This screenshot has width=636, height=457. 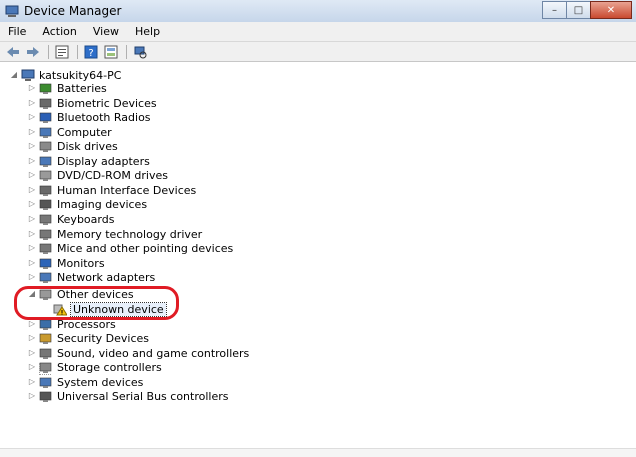 What do you see at coordinates (62, 52) in the screenshot?
I see `properties-icon` at bounding box center [62, 52].